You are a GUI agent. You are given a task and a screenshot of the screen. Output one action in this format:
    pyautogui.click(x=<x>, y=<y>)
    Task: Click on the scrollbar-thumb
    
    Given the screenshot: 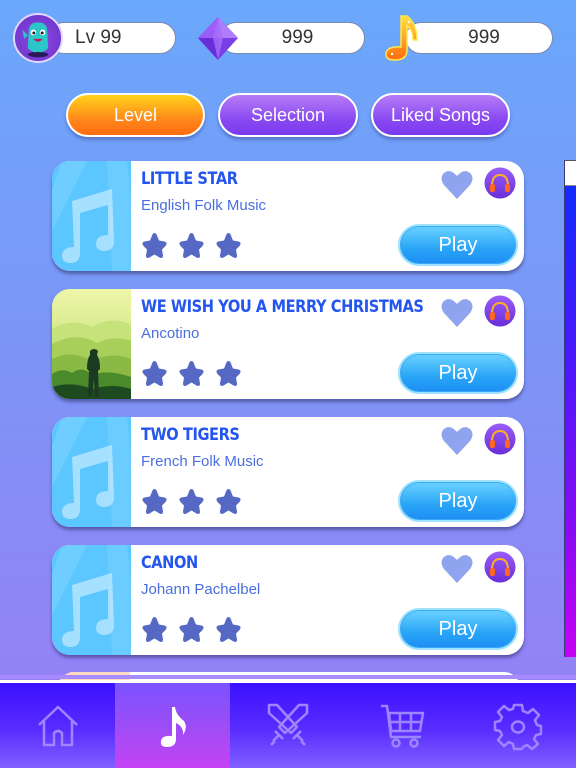 What is the action you would take?
    pyautogui.click(x=570, y=173)
    